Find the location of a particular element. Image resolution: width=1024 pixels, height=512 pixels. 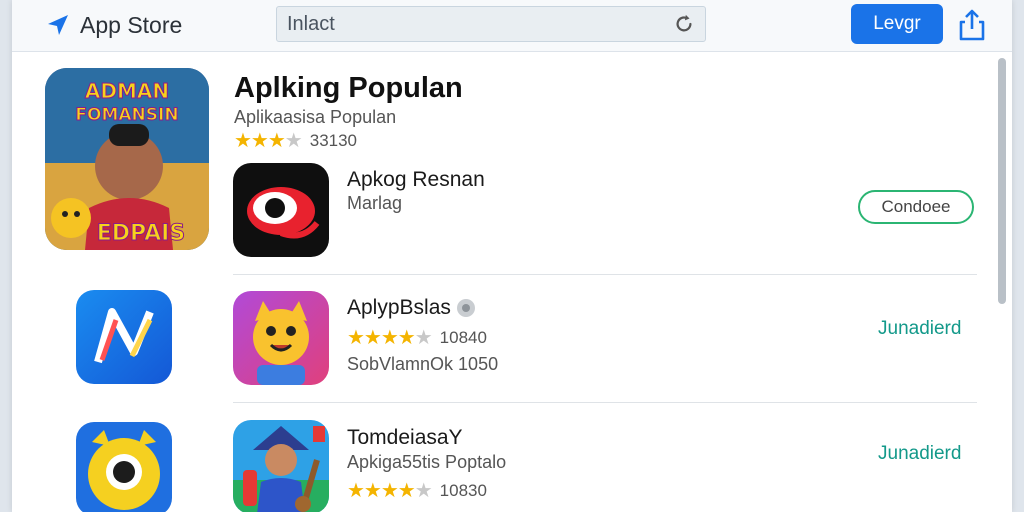

badge-icon is located at coordinates (465, 308).